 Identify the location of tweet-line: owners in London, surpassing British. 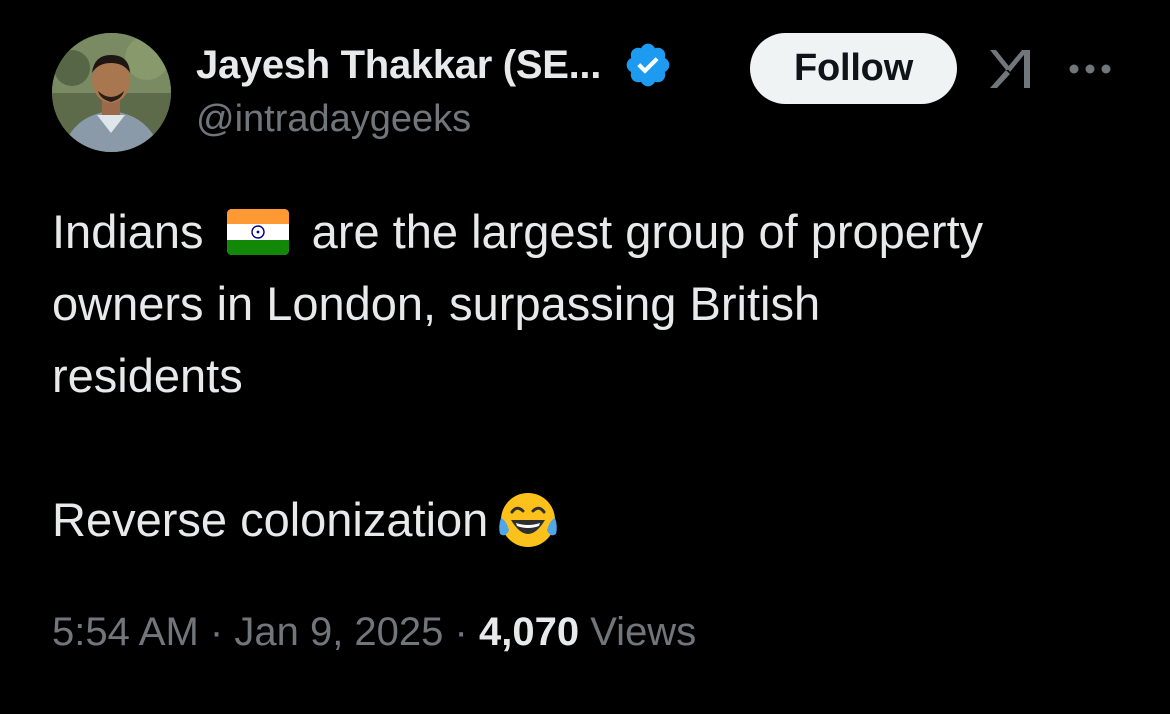
(436, 303).